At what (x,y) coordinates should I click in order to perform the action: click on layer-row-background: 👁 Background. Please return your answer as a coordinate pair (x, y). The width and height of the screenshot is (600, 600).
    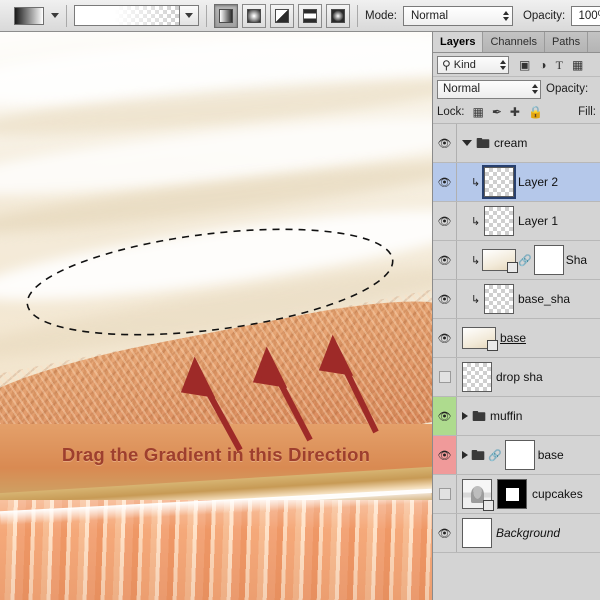
    Looking at the image, I should click on (516, 533).